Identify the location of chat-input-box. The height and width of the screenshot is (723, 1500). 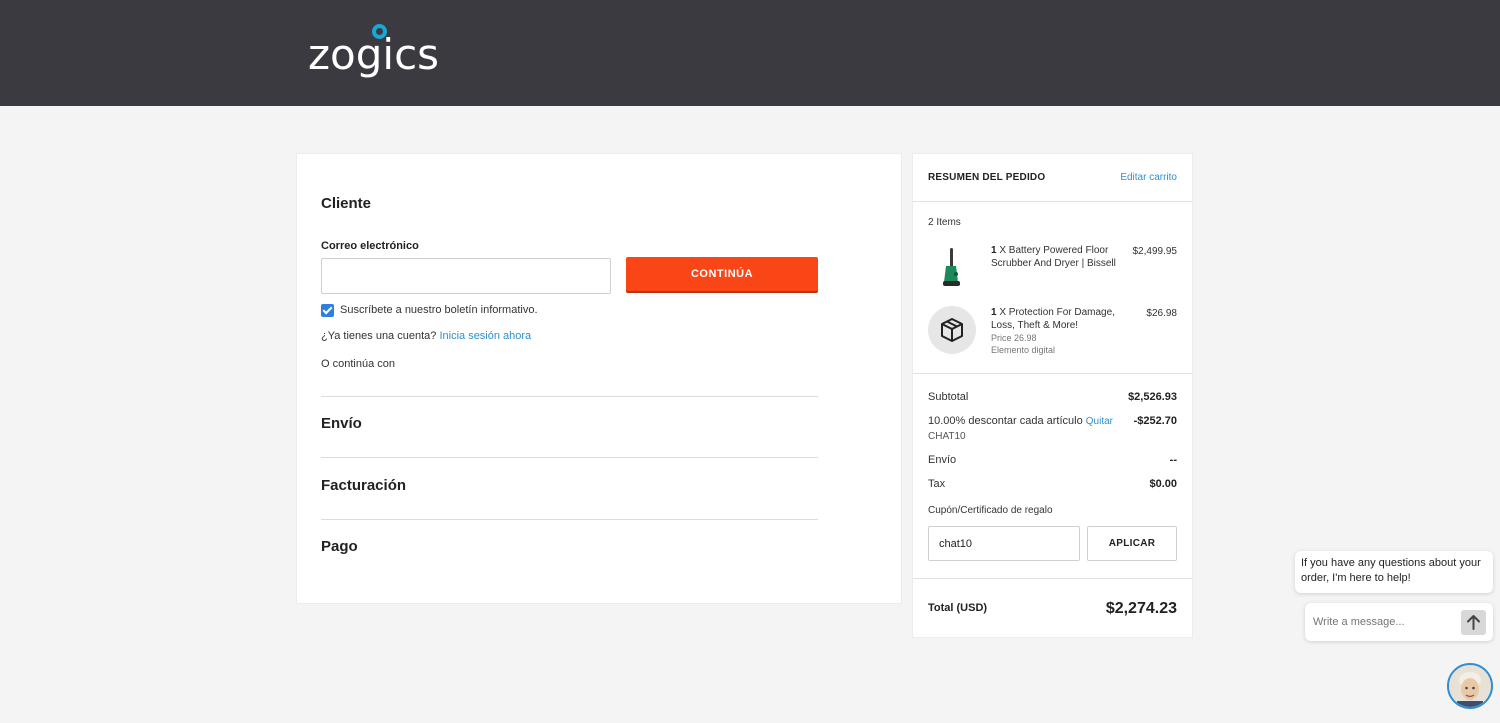
(1399, 622).